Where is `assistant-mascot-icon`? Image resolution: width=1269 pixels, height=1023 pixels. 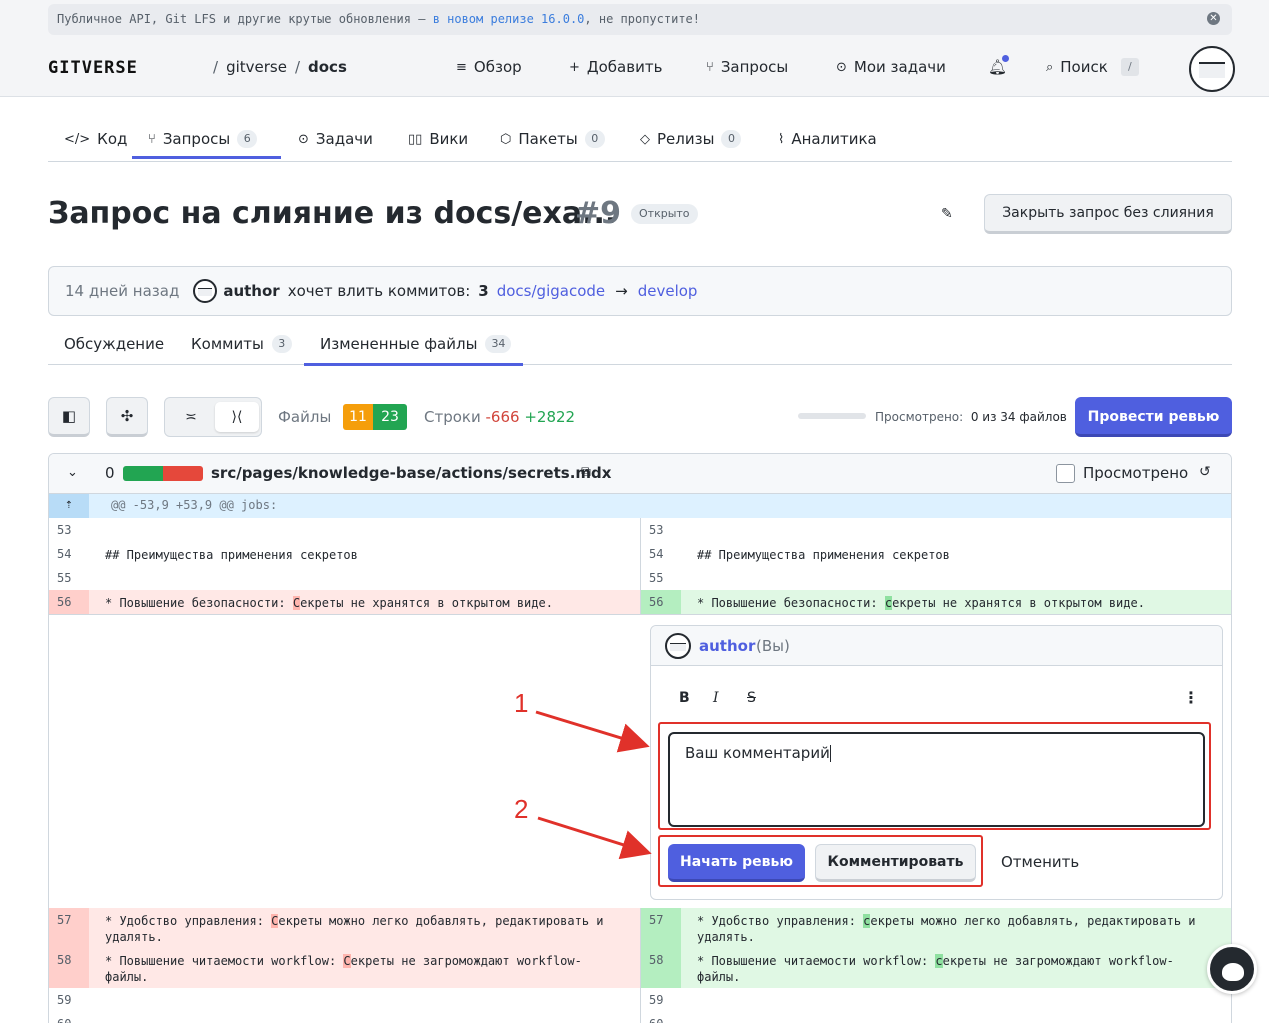
assistant-mascot-icon is located at coordinates (1232, 969).